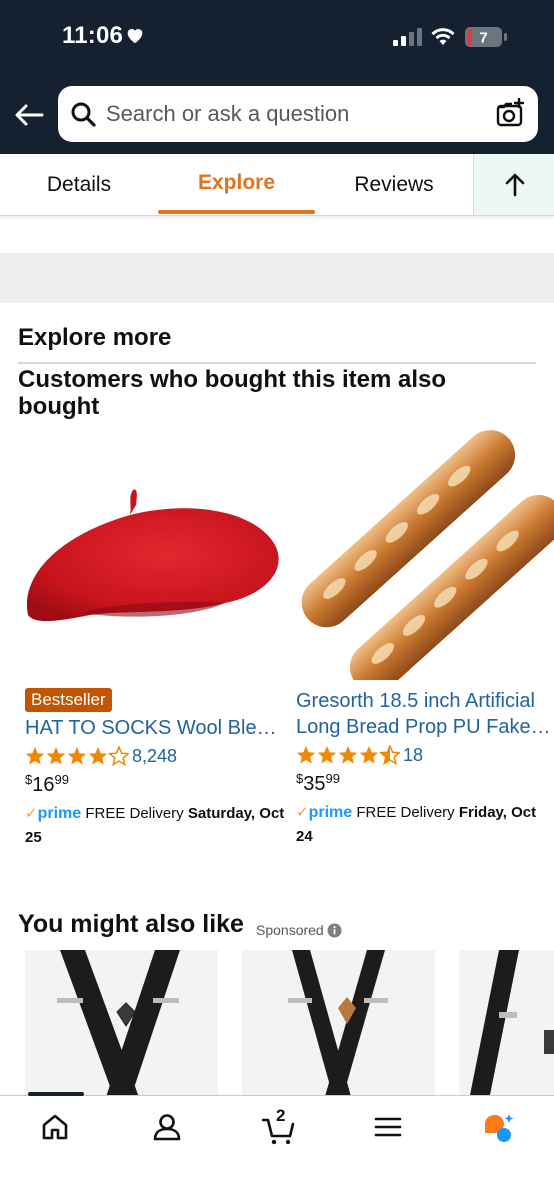 The height and width of the screenshot is (1200, 554). Describe the element at coordinates (277, 38) in the screenshot. I see `status-bar: 11:06 7` at that location.